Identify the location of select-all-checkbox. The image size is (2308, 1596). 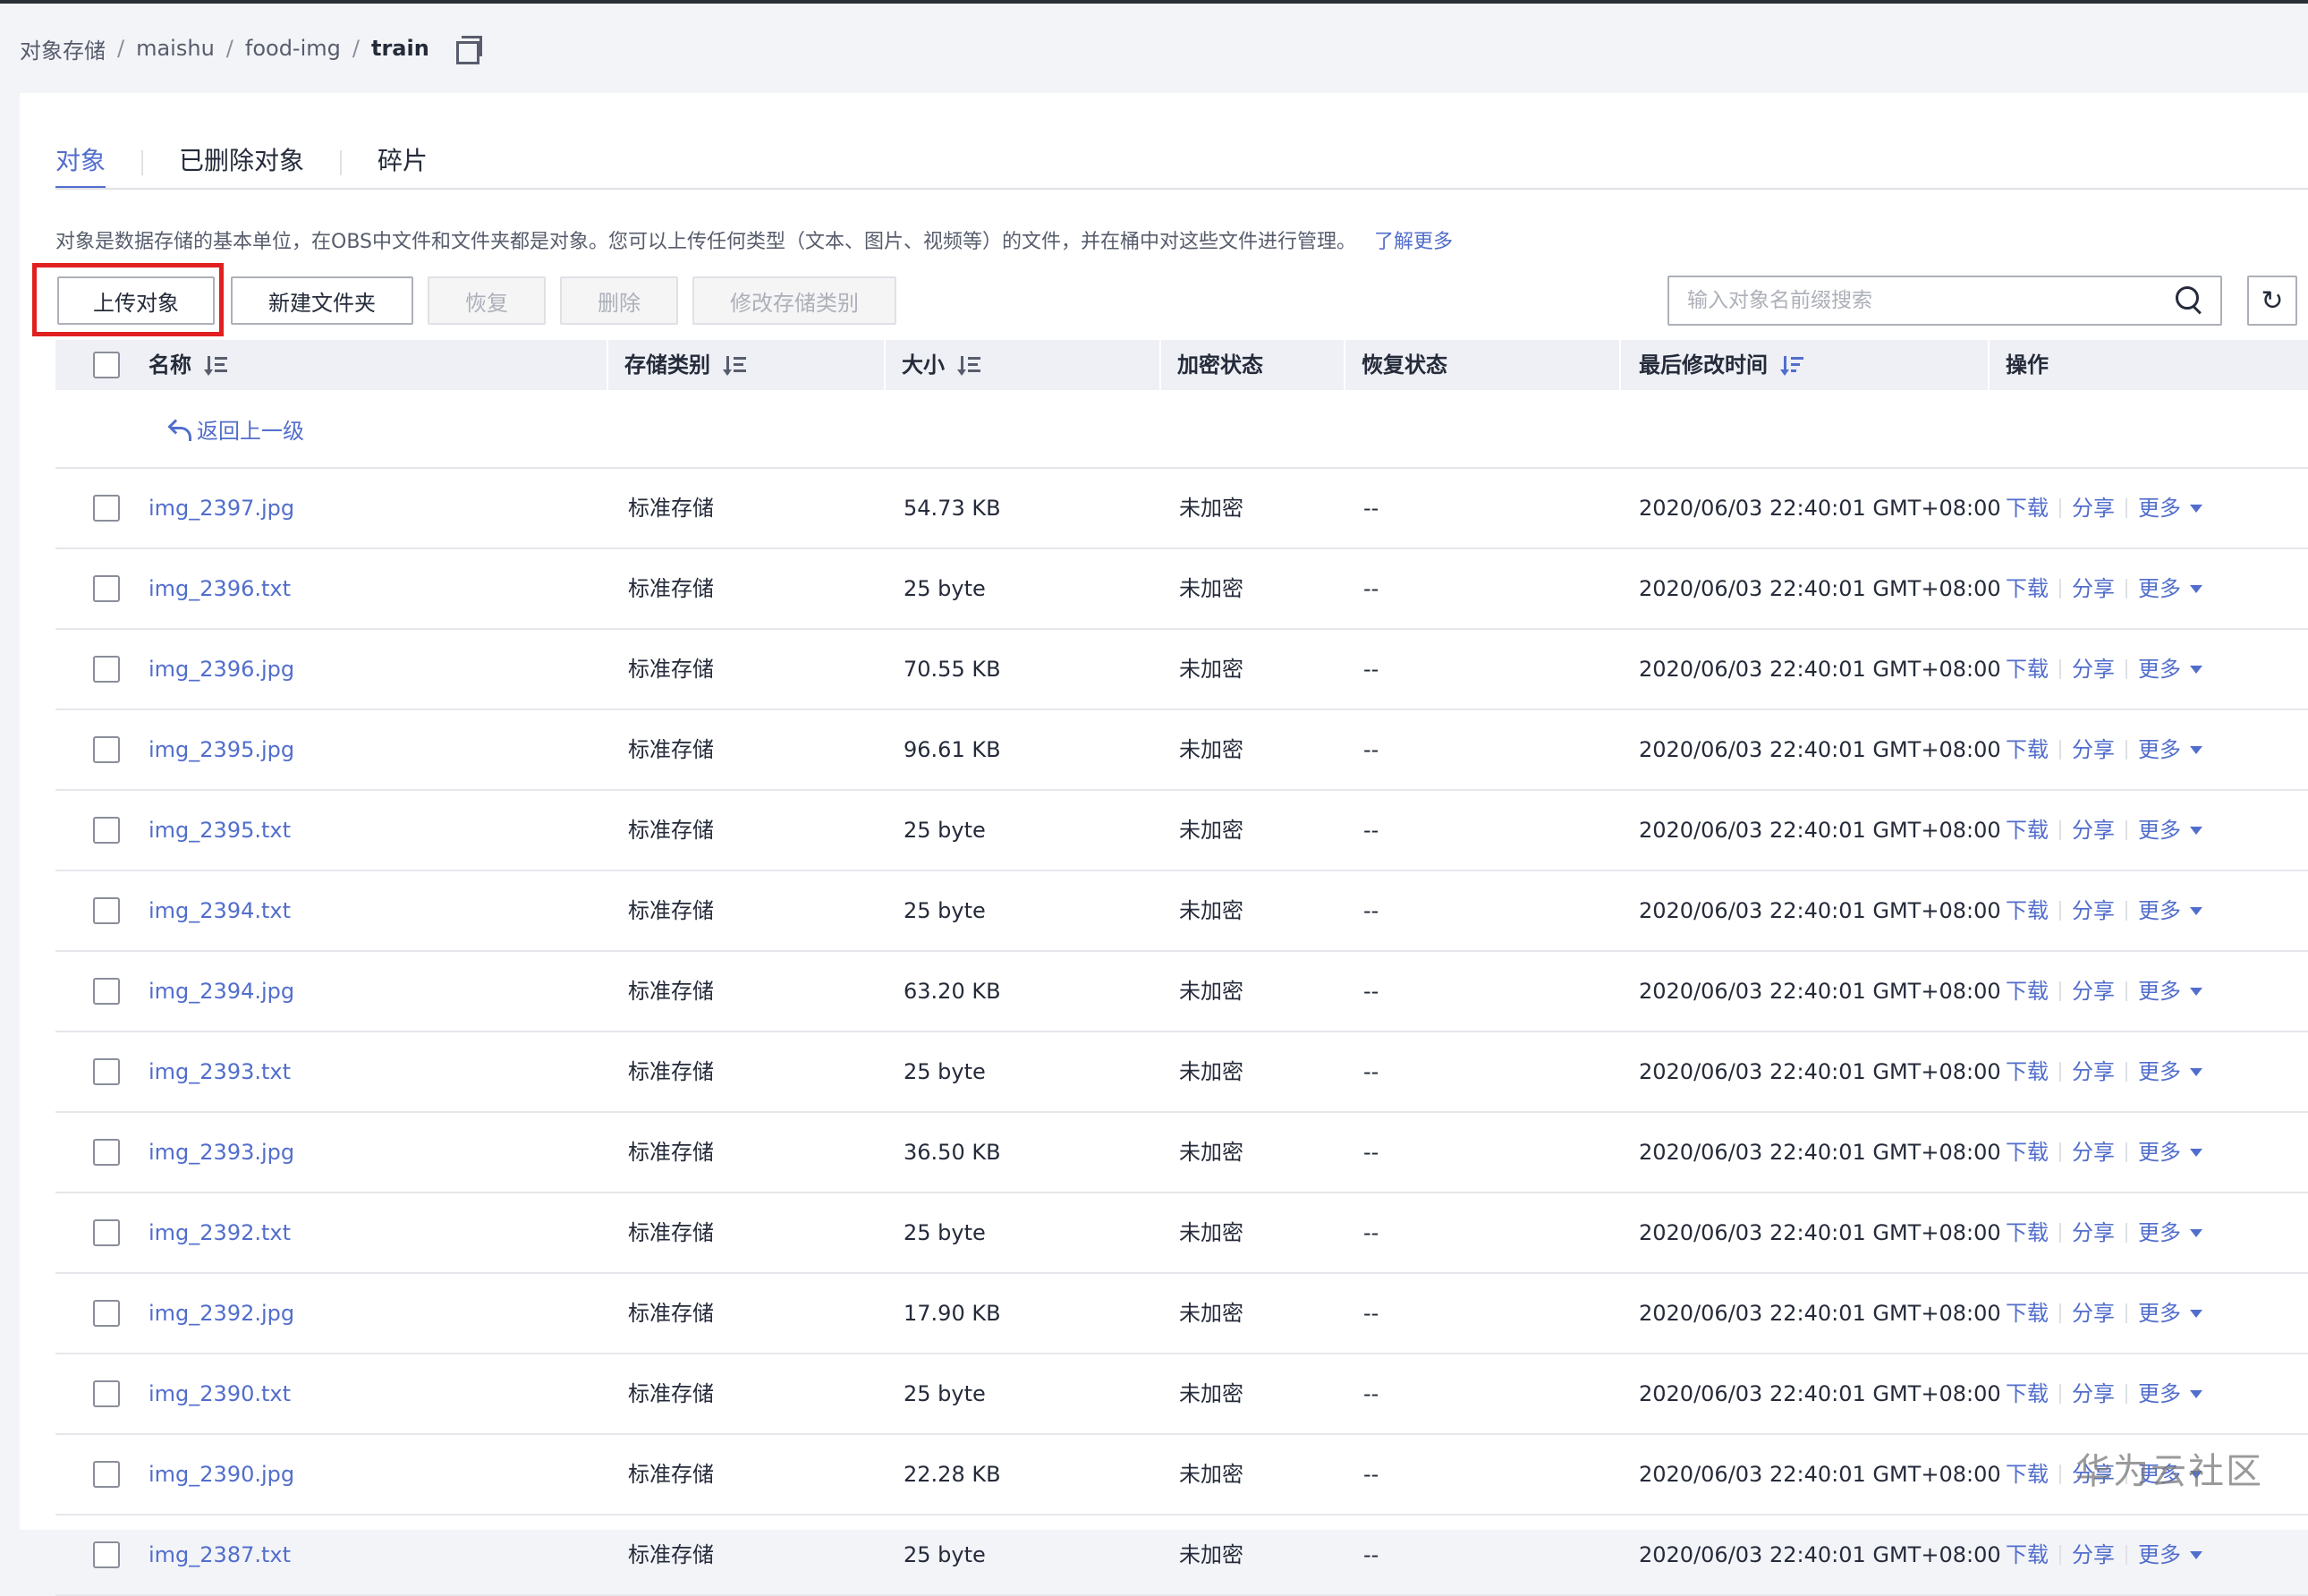
(106, 365).